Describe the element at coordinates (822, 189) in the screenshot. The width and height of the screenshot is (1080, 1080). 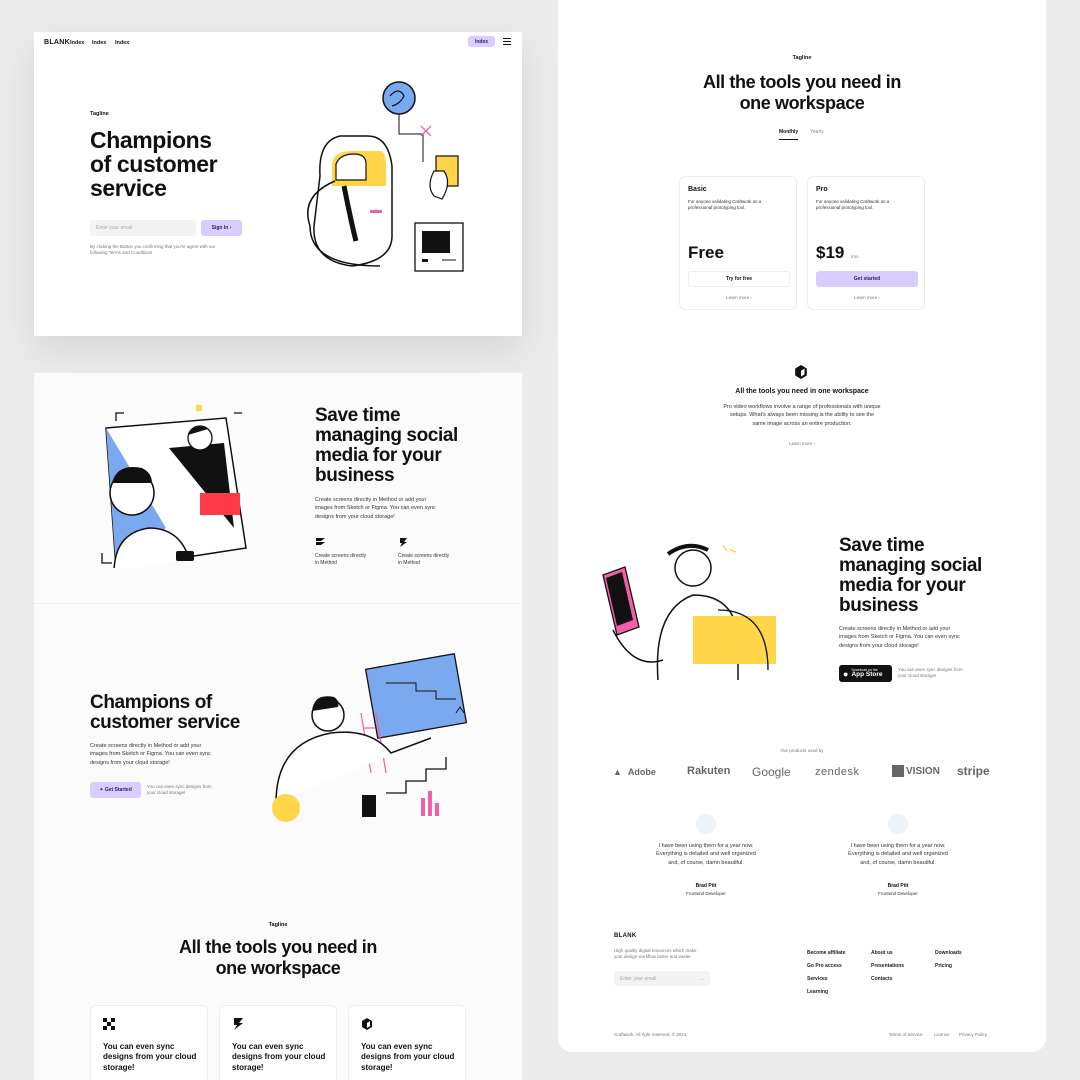
I see `plan-name: Pro` at that location.